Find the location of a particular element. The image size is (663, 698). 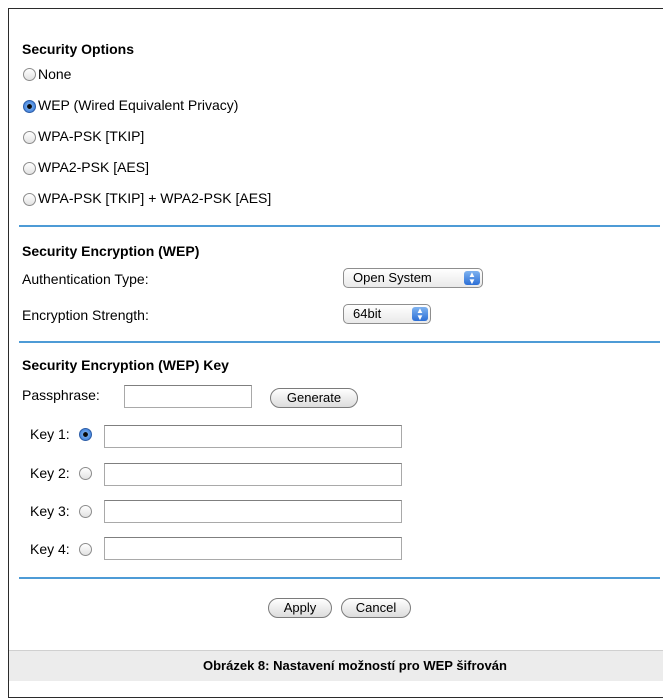

option-label-none: None is located at coordinates (55, 74).